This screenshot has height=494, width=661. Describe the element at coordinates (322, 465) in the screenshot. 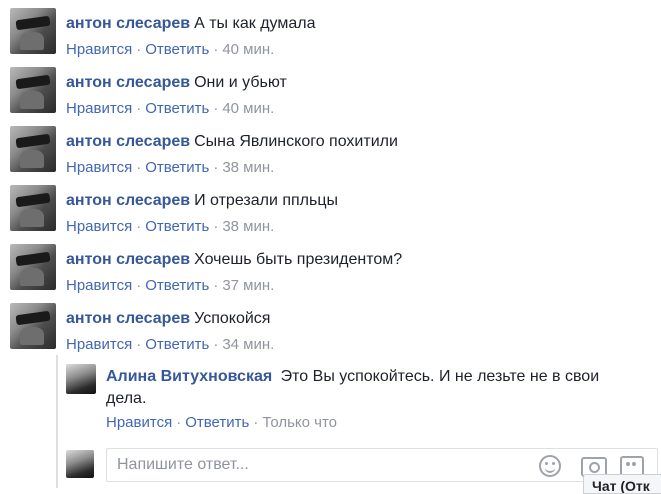

I see `reply-input` at that location.